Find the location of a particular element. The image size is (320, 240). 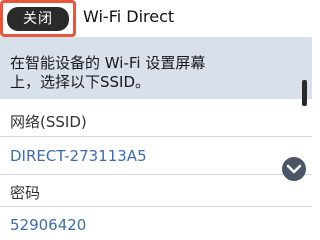

chevron-down-icon is located at coordinates (294, 169).